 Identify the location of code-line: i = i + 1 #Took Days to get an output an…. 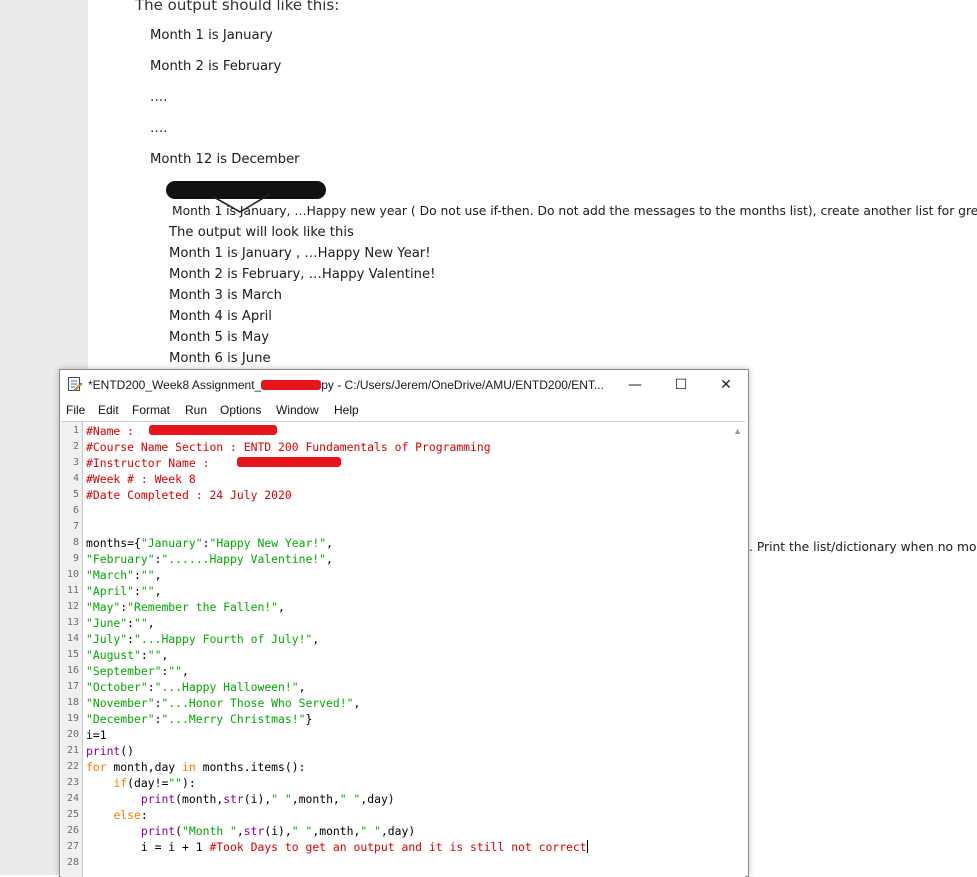
(337, 847).